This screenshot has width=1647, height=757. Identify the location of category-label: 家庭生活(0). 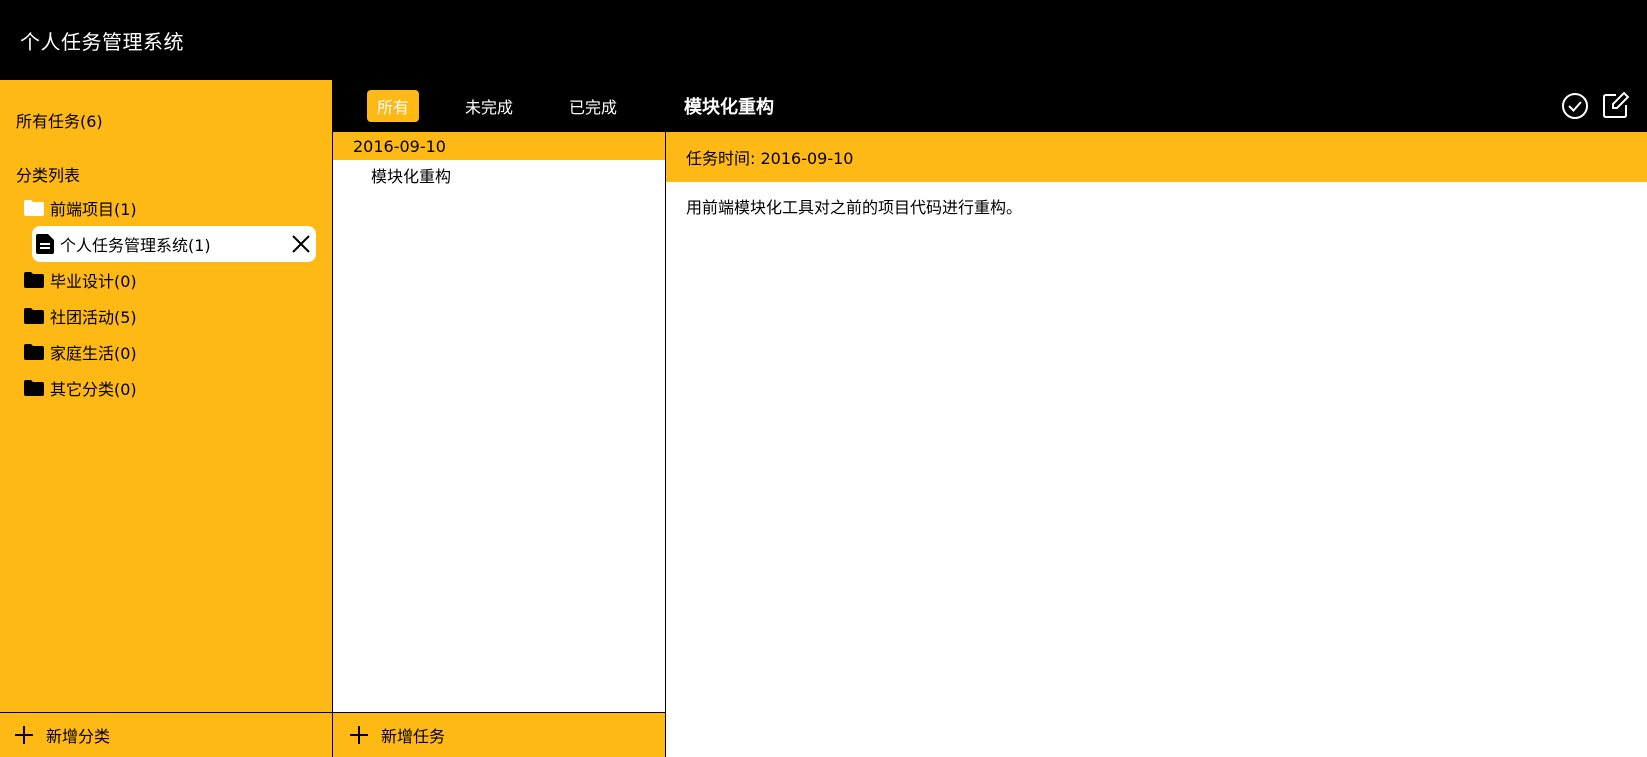
(93, 353).